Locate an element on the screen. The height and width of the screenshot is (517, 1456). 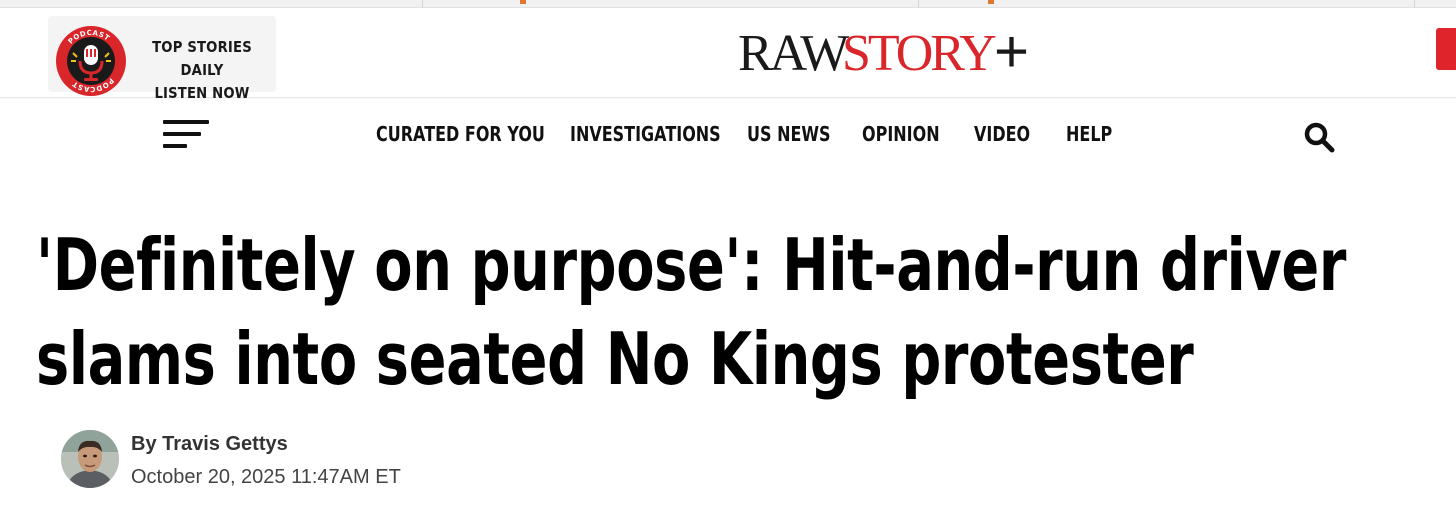
browser-tab-strip is located at coordinates (728, 4).